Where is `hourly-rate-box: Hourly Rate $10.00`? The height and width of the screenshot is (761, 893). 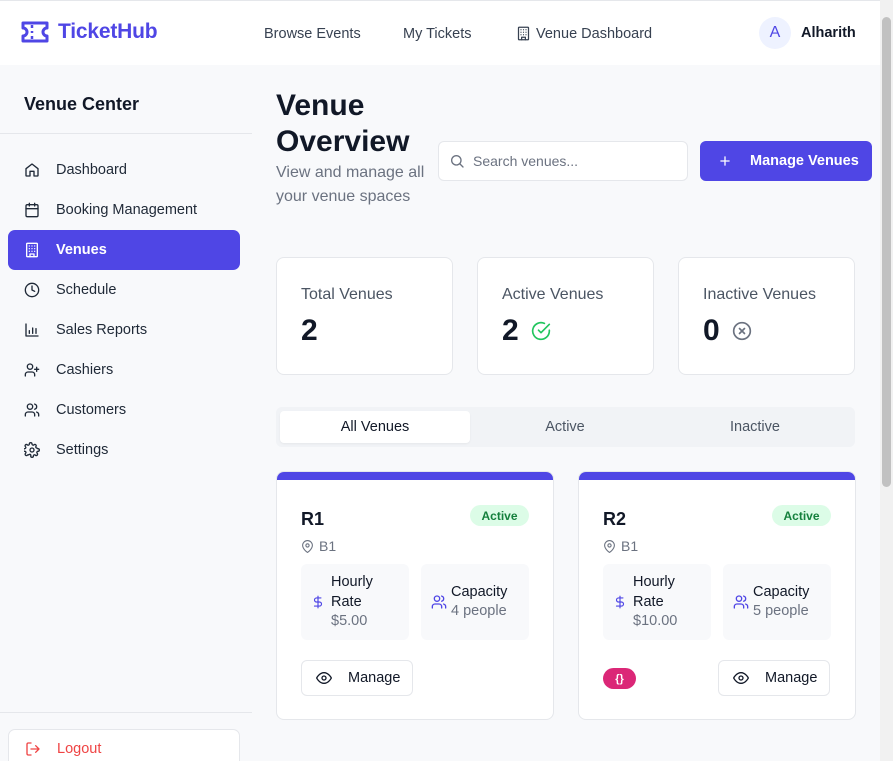
hourly-rate-box: Hourly Rate $10.00 is located at coordinates (657, 602).